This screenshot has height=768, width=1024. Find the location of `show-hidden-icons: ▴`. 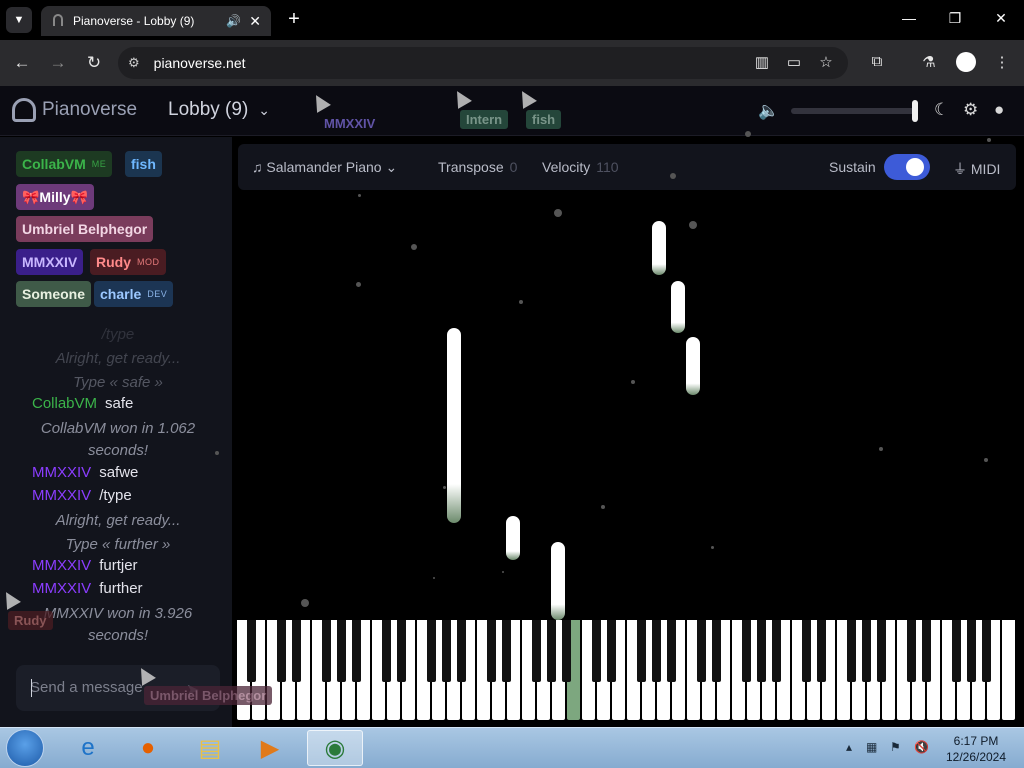

show-hidden-icons: ▴ is located at coordinates (849, 747).